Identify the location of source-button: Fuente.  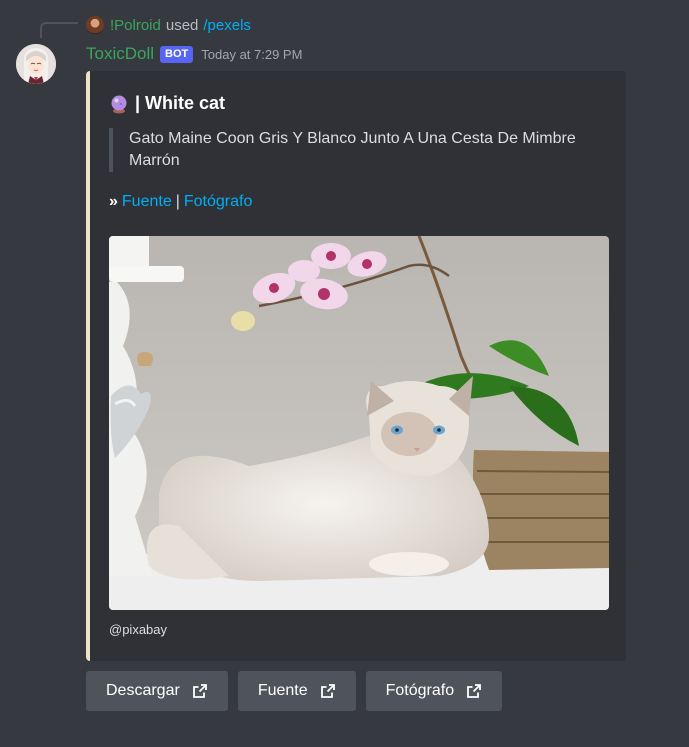
(296, 691).